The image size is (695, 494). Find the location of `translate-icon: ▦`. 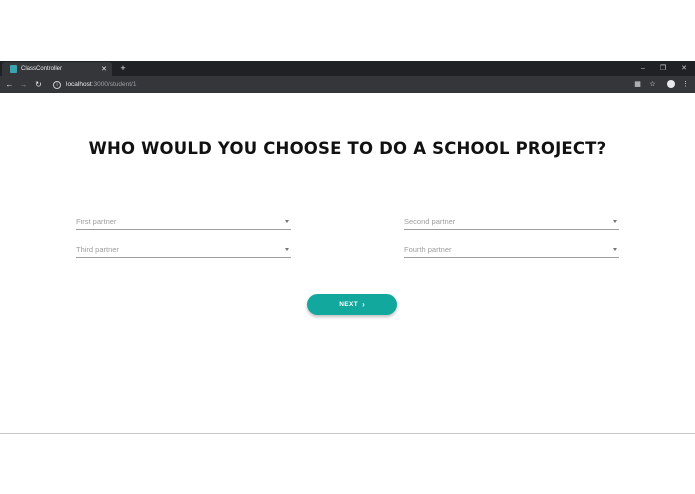

translate-icon: ▦ is located at coordinates (637, 84).